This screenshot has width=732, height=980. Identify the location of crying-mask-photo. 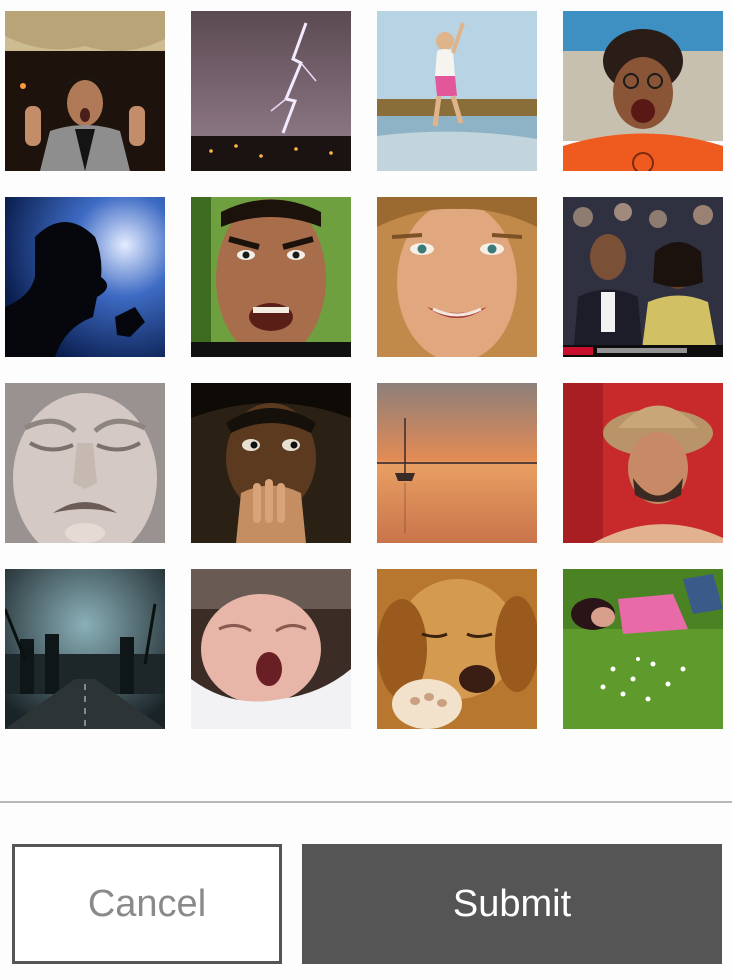
(85, 463).